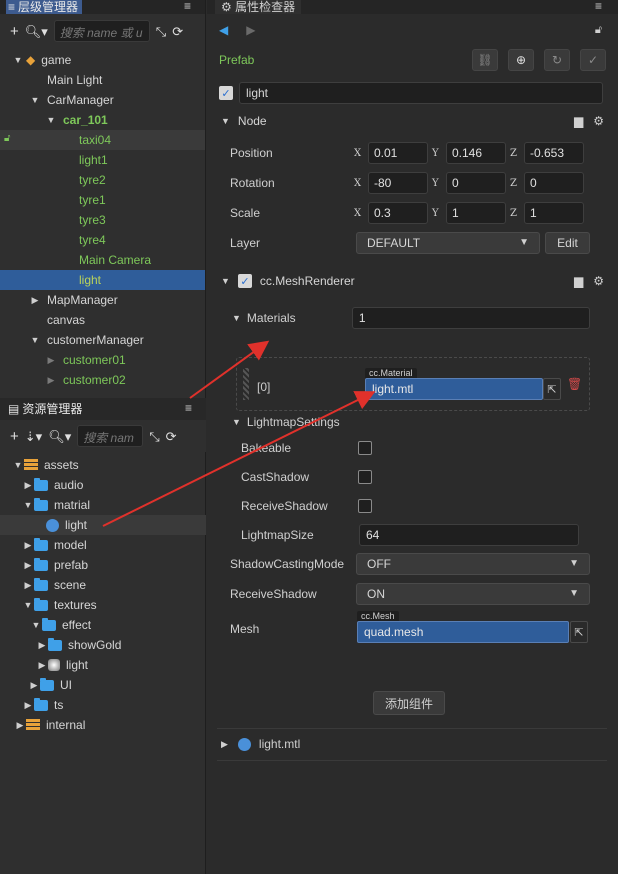  Describe the element at coordinates (409, 703) in the screenshot. I see `add-component-button: 添加组件` at that location.